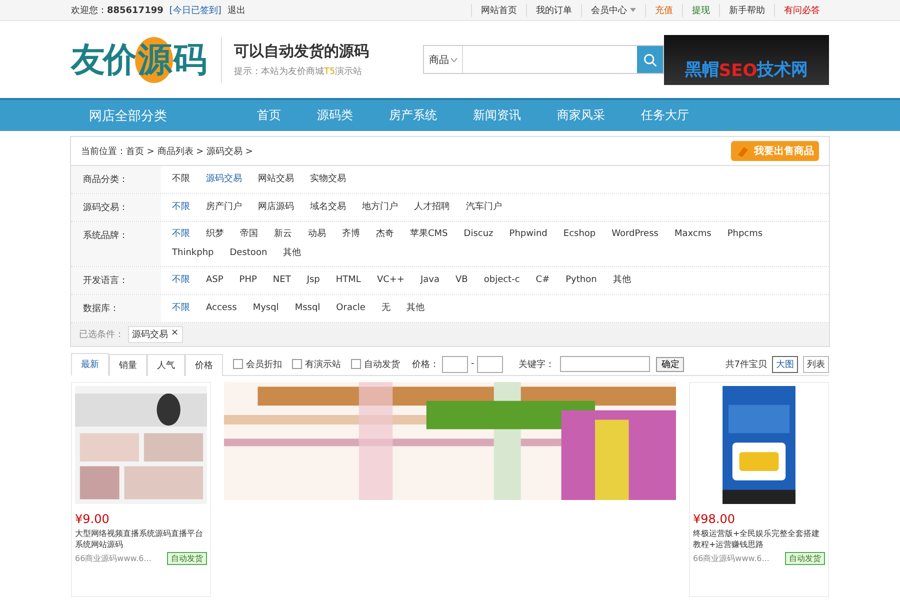 This screenshot has width=900, height=600. I want to click on filter-checkbox: 有演示站, so click(316, 364).